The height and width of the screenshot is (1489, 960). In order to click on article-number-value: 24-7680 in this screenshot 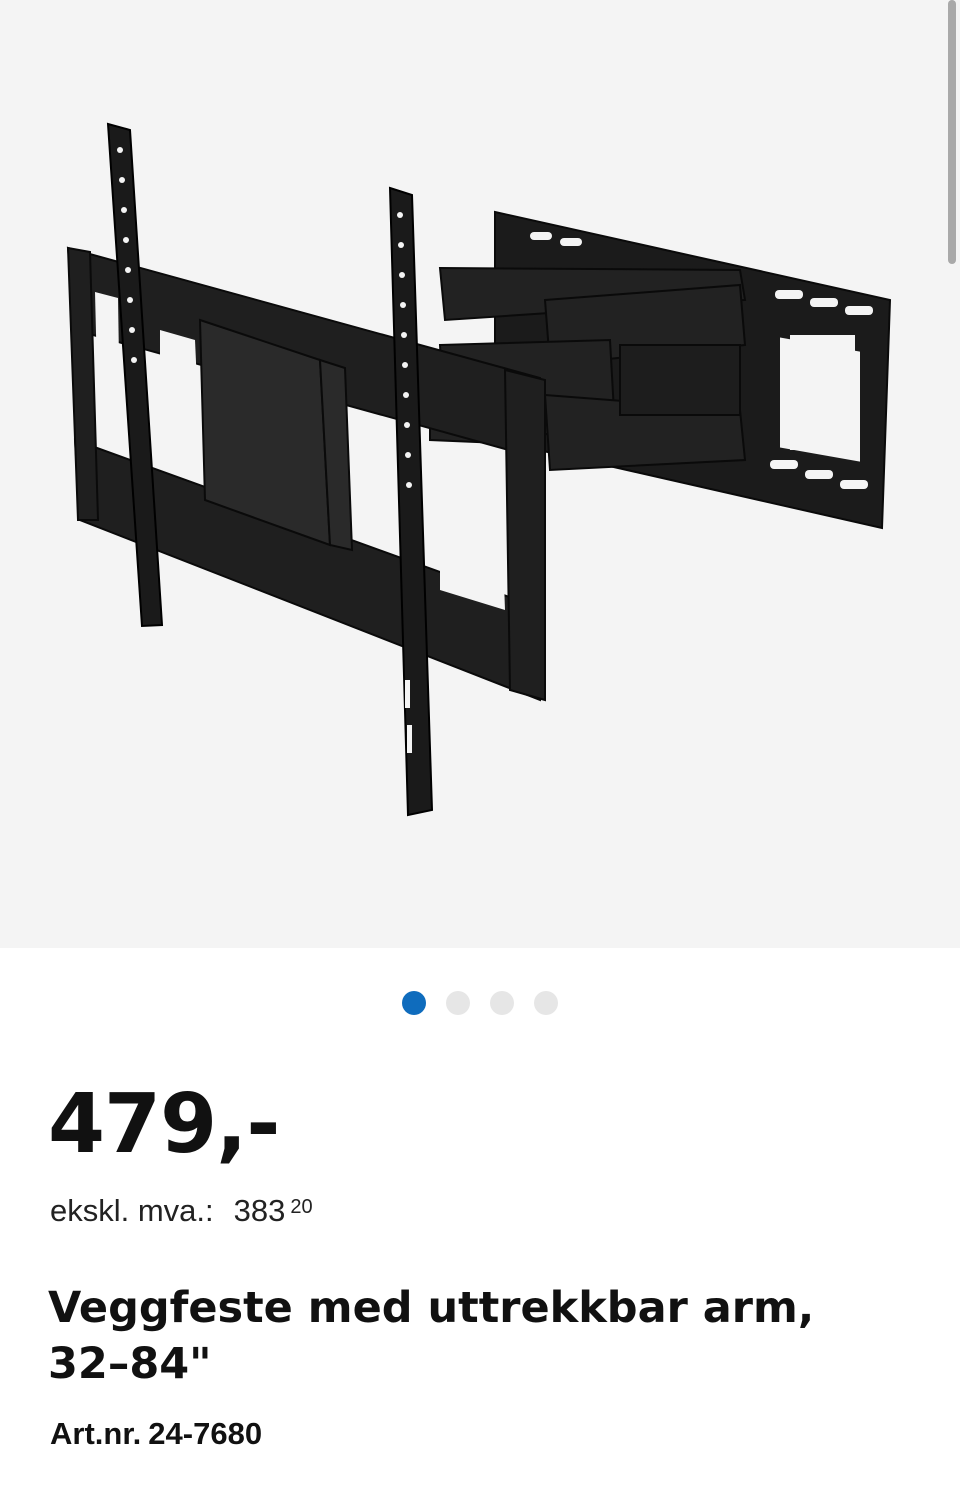, I will do `click(205, 1433)`.